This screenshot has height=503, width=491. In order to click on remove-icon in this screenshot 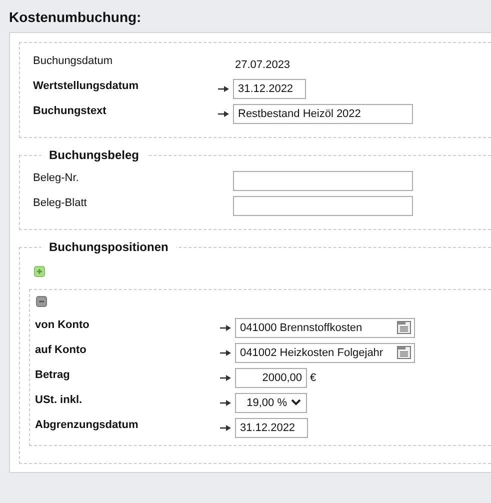, I will do `click(41, 301)`.